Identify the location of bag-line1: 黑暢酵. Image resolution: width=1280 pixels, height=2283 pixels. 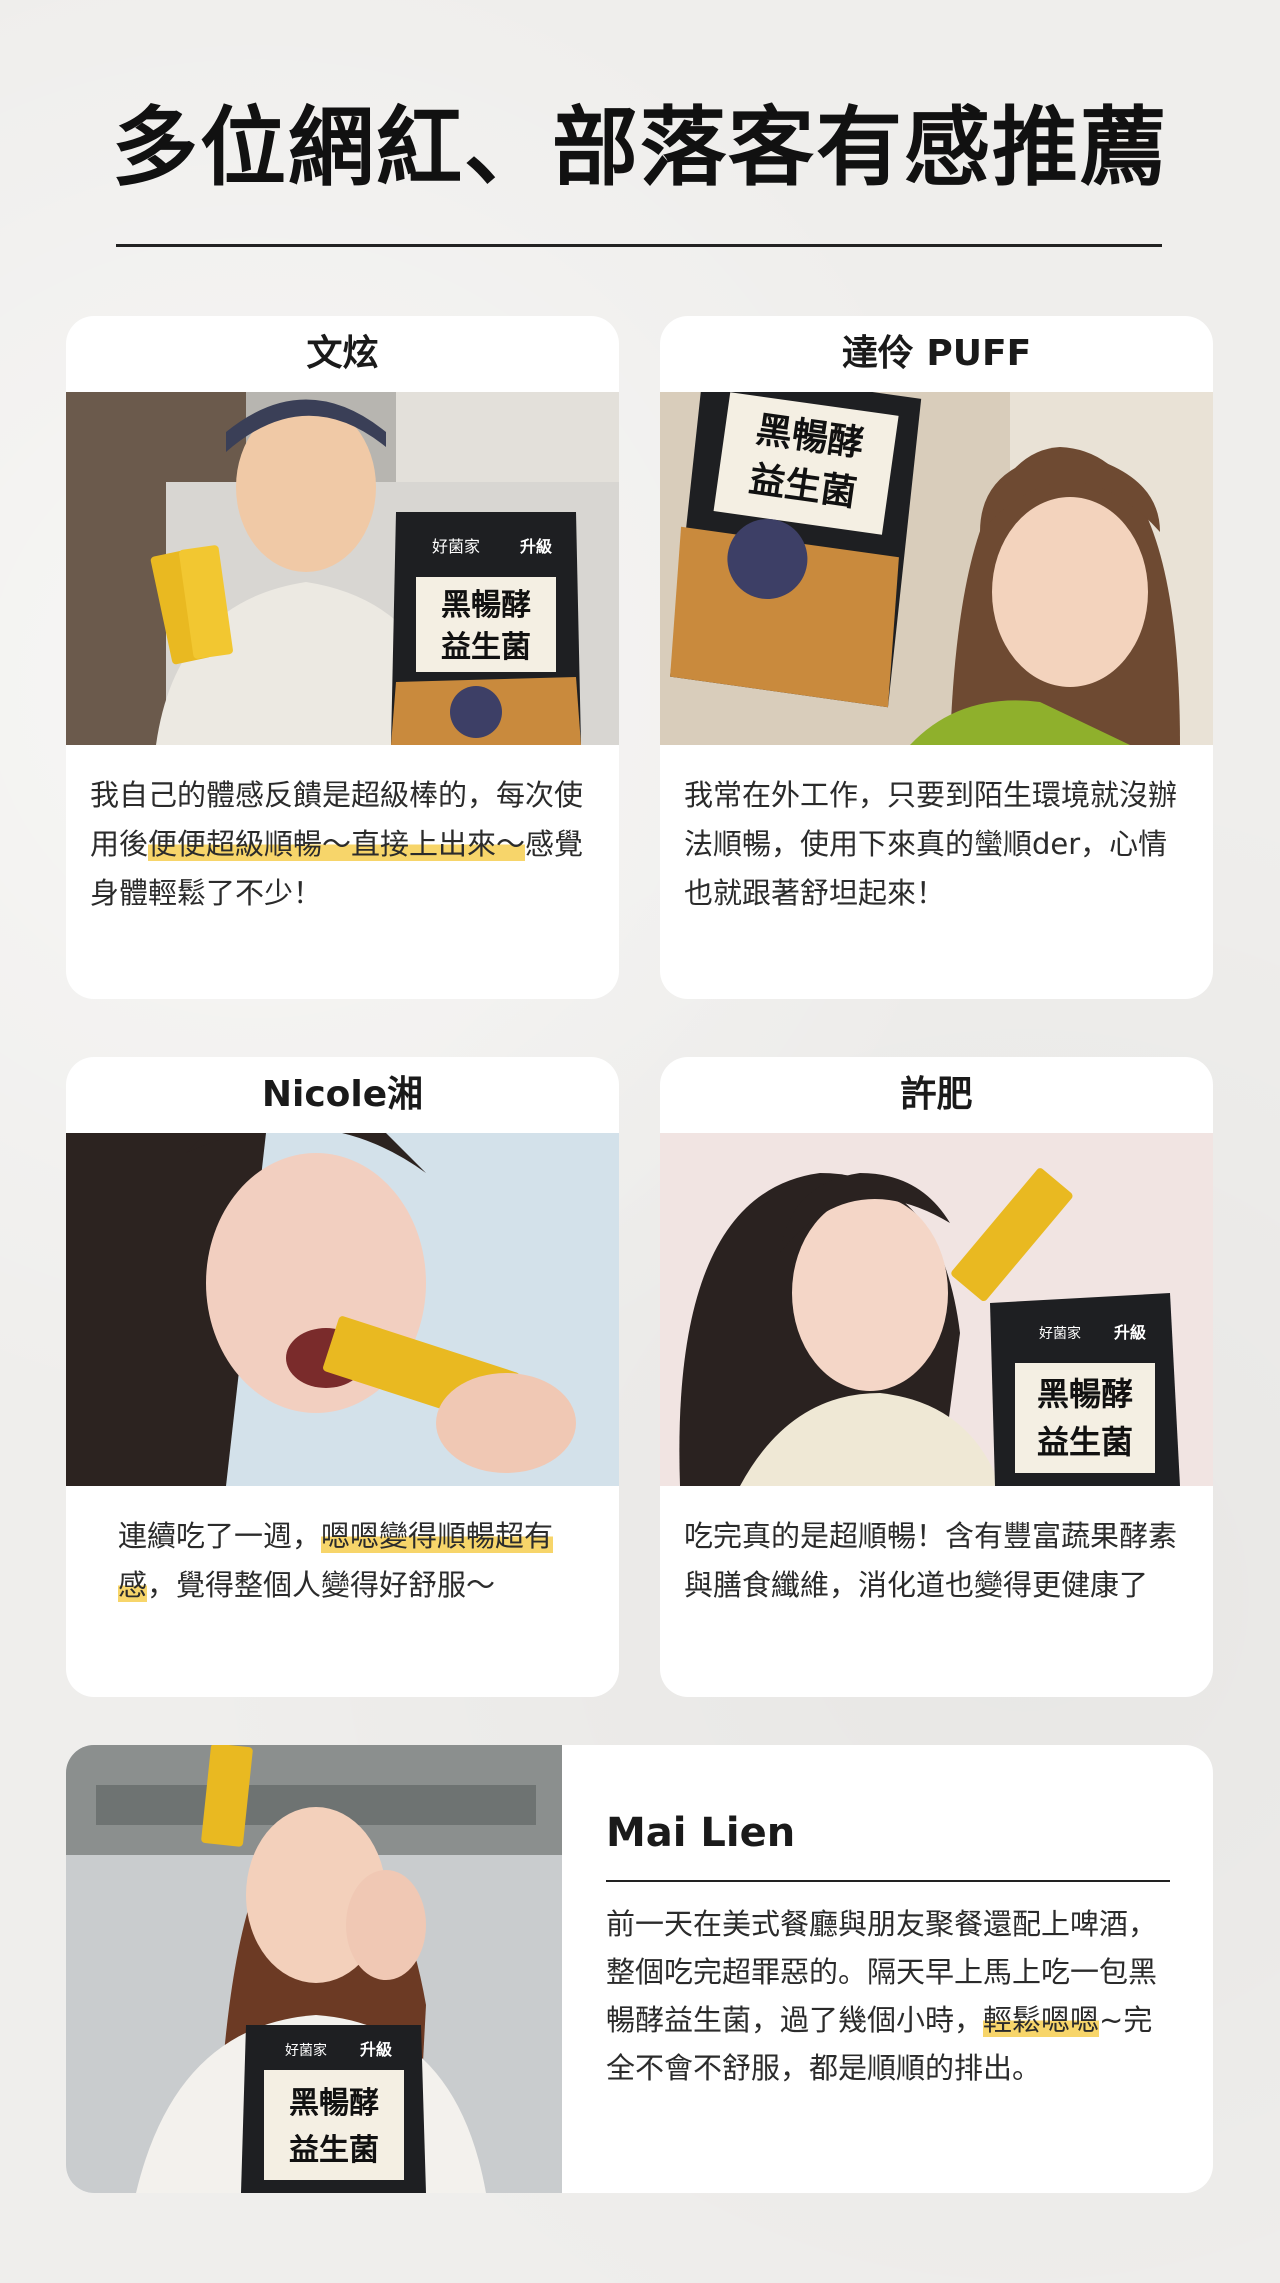
(486, 605).